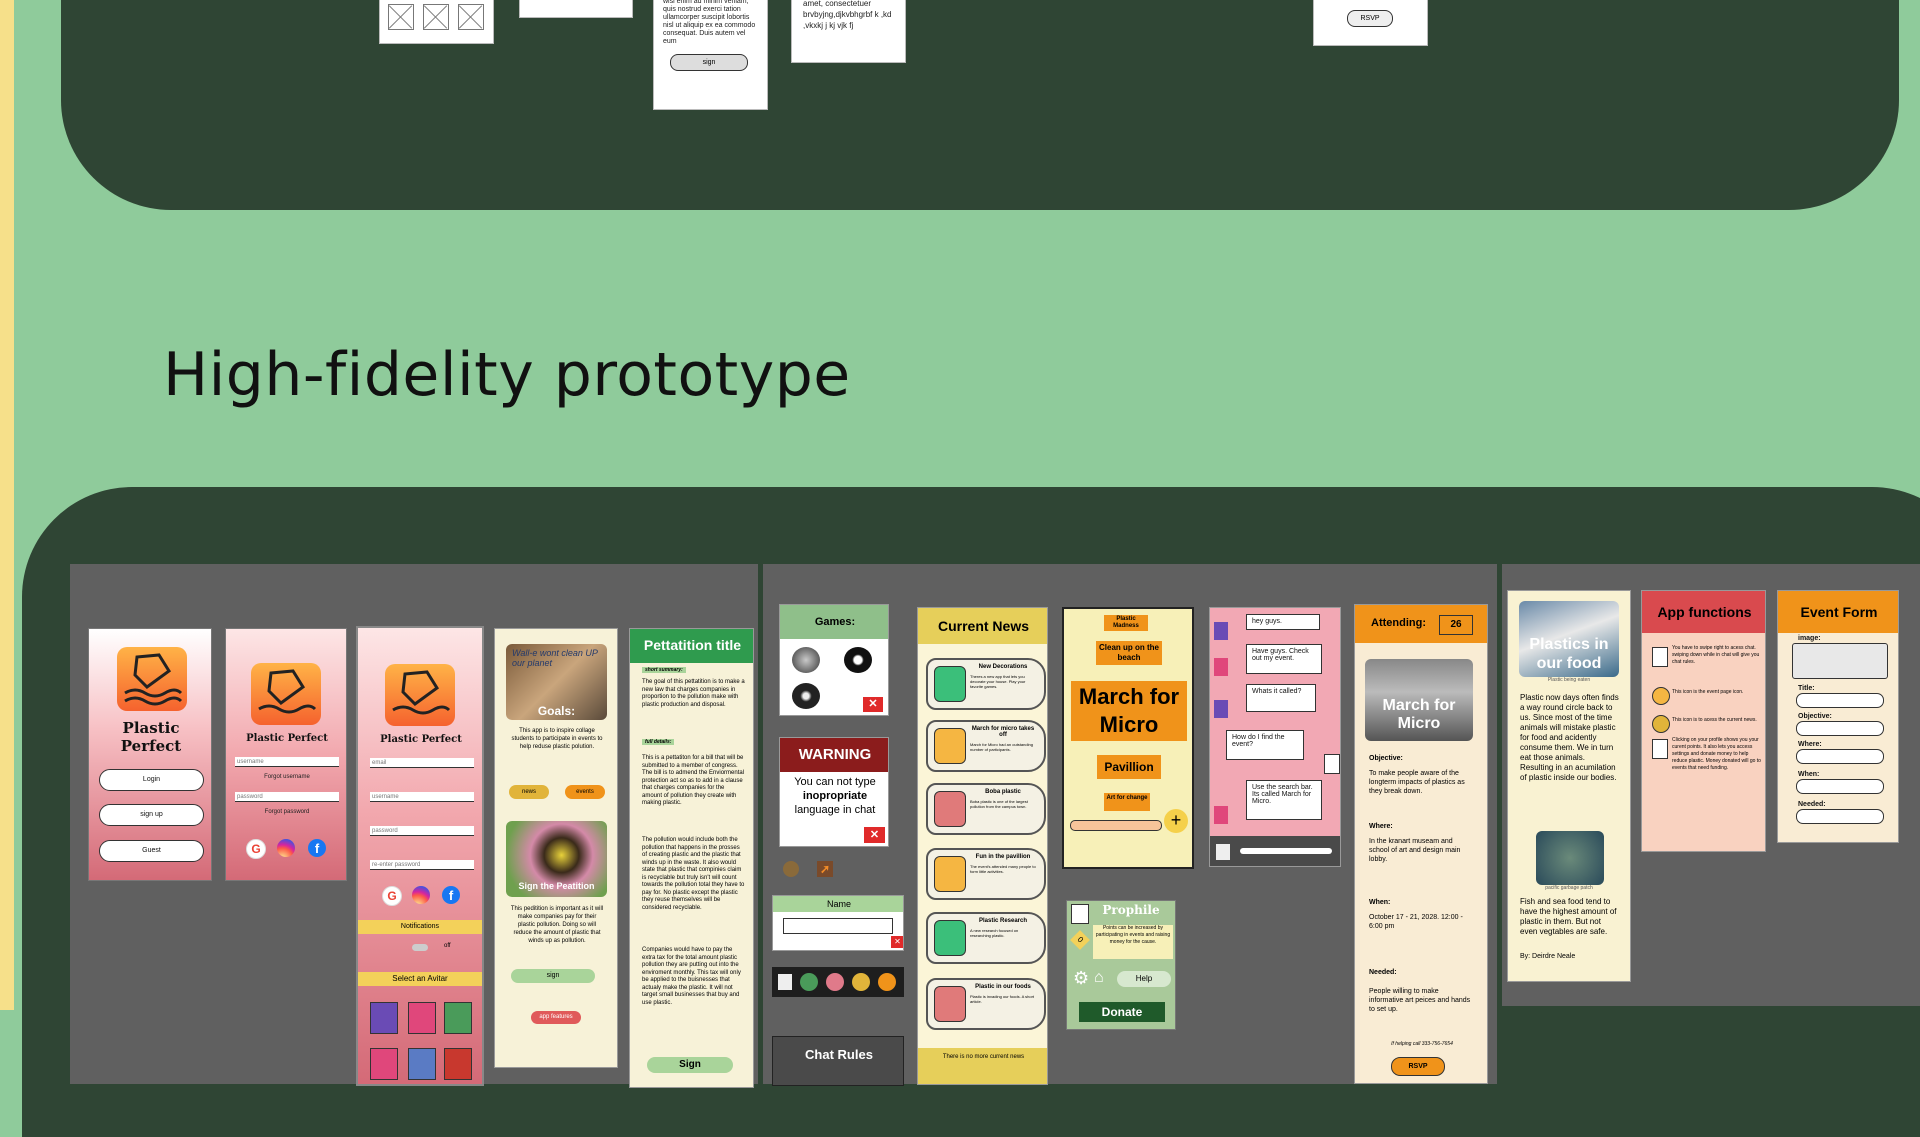 The image size is (1920, 1137). I want to click on needed-input, so click(1840, 816).